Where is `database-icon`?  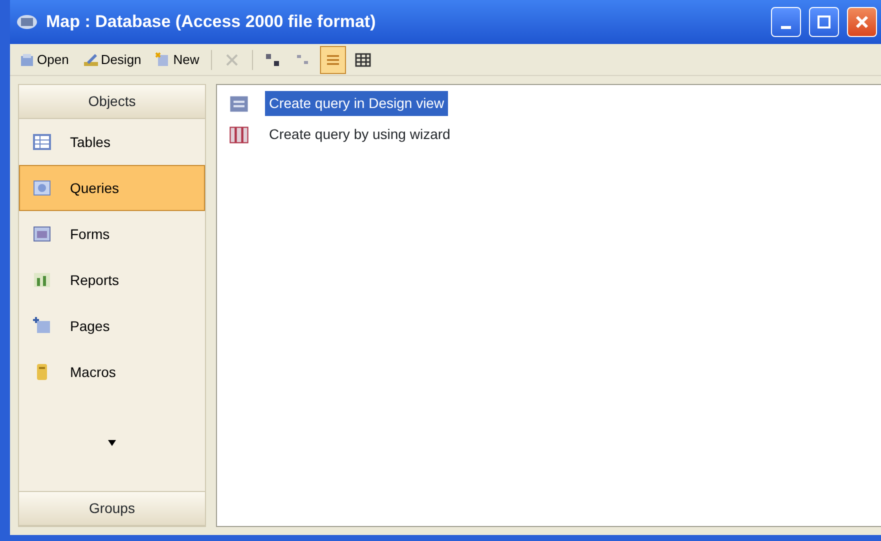 database-icon is located at coordinates (27, 22).